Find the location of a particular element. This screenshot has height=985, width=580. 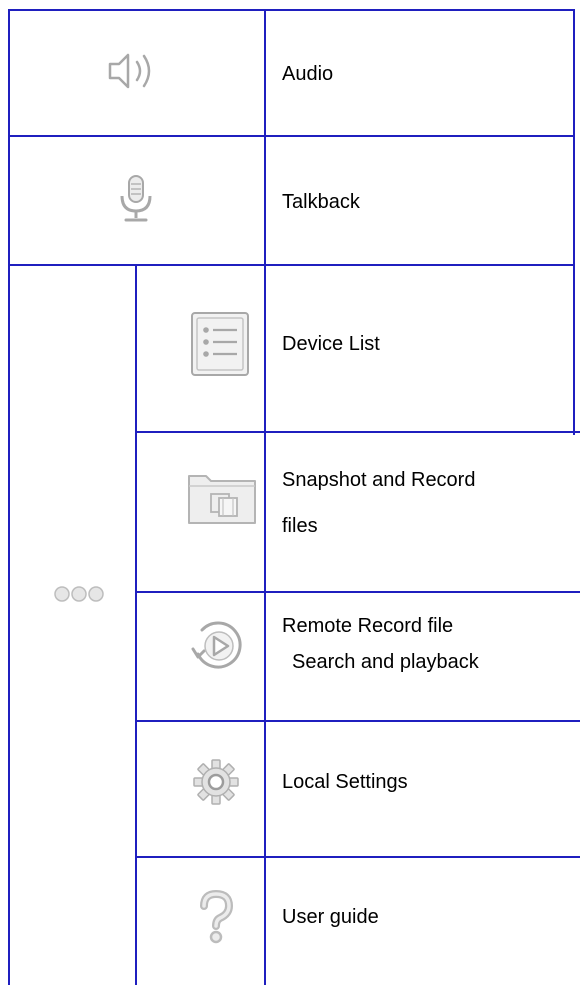

question-icon is located at coordinates (216, 918).